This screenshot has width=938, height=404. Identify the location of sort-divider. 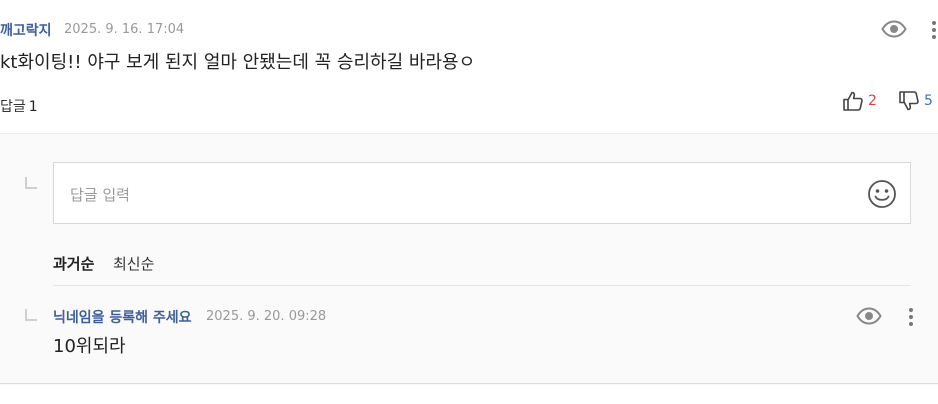
(482, 285).